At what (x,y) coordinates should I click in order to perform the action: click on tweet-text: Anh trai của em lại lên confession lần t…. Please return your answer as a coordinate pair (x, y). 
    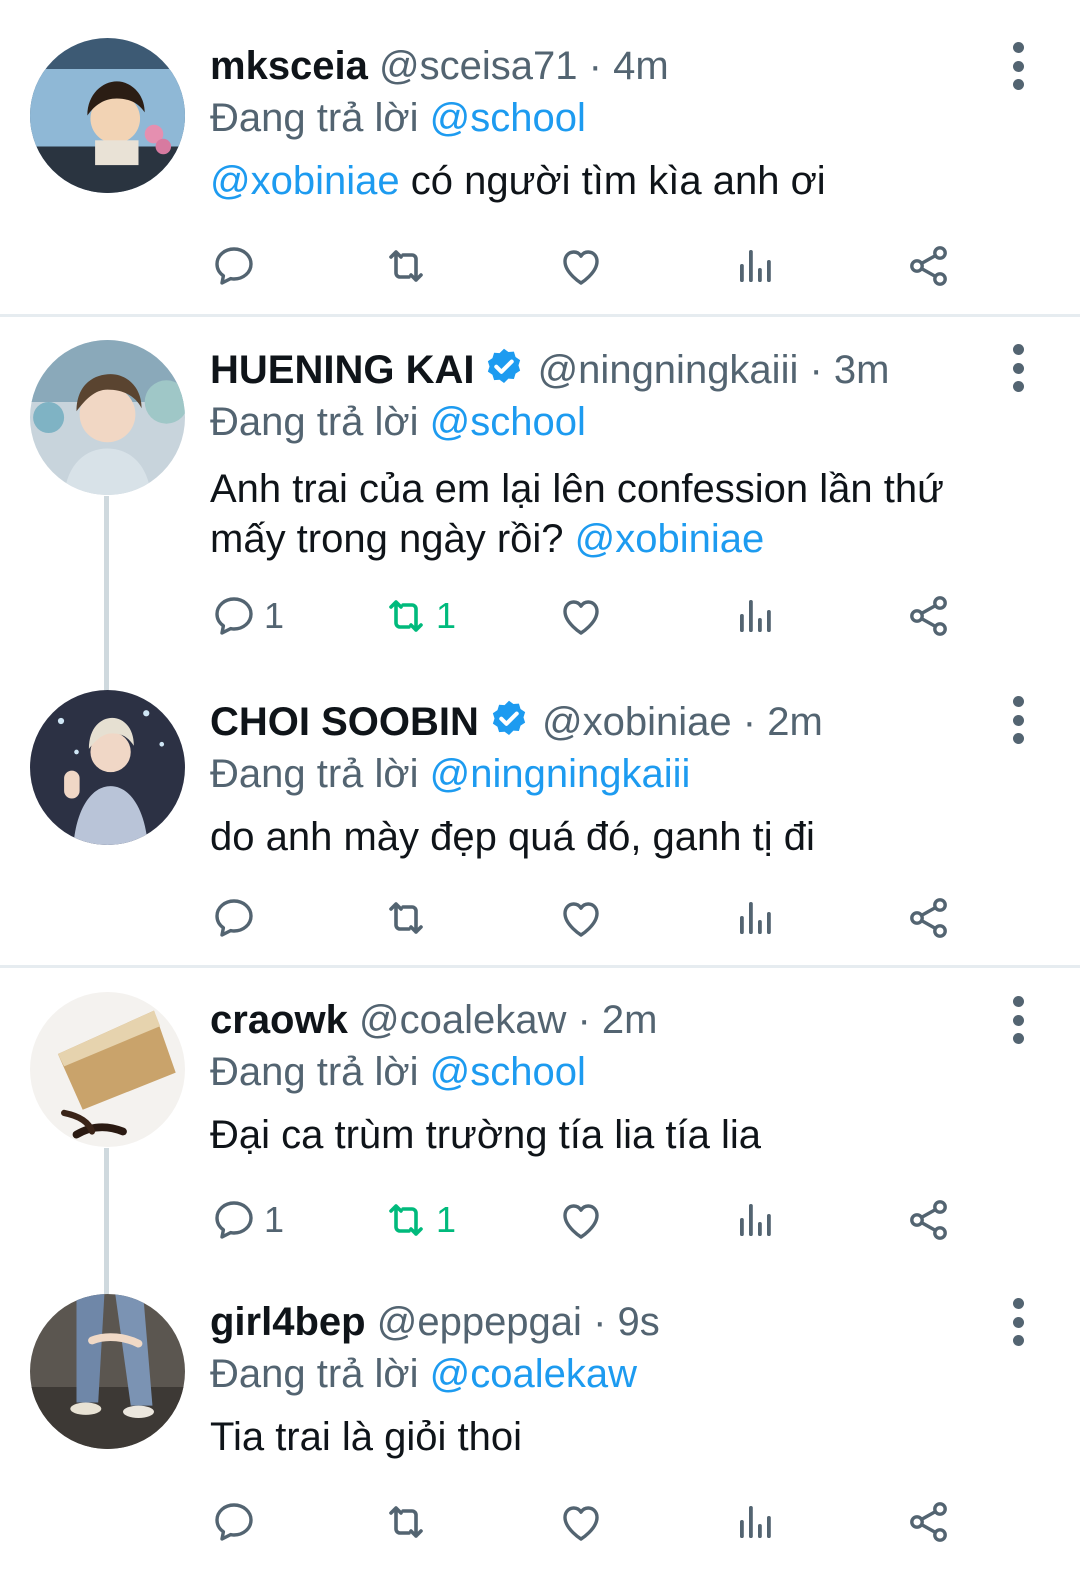
    Looking at the image, I should click on (615, 514).